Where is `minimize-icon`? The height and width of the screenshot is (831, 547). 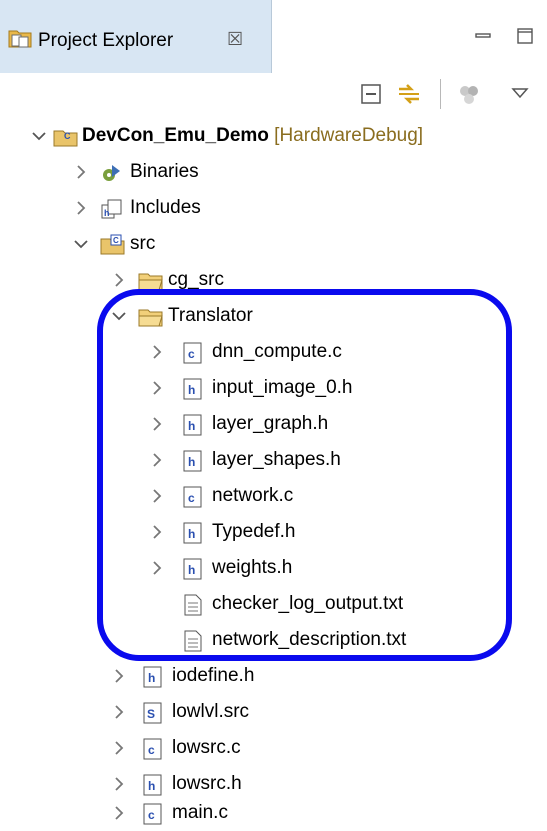
minimize-icon is located at coordinates (483, 36).